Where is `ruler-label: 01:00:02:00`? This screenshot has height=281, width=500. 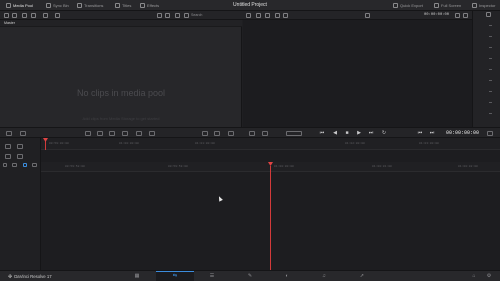
ruler-label: 01:00:02:00 is located at coordinates (468, 166).